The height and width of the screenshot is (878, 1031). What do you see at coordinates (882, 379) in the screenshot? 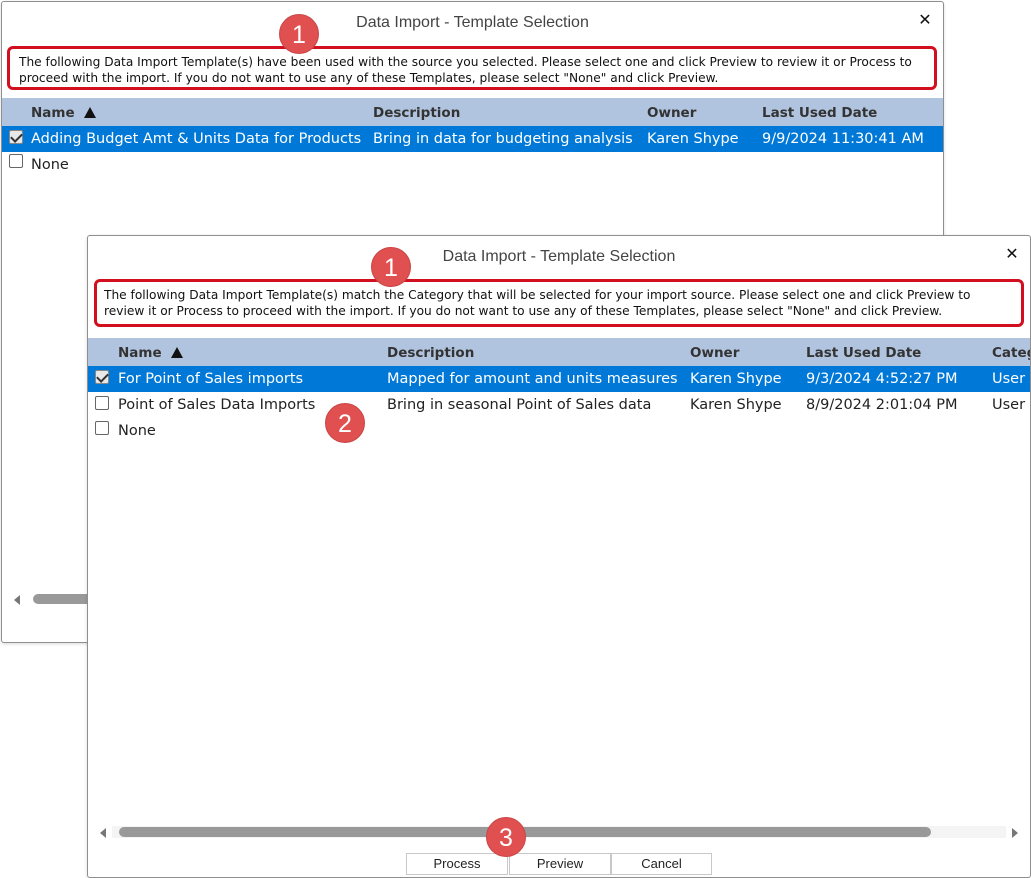
I see `row-last-used-date: 9/3/2024 4:52:27 PM` at bounding box center [882, 379].